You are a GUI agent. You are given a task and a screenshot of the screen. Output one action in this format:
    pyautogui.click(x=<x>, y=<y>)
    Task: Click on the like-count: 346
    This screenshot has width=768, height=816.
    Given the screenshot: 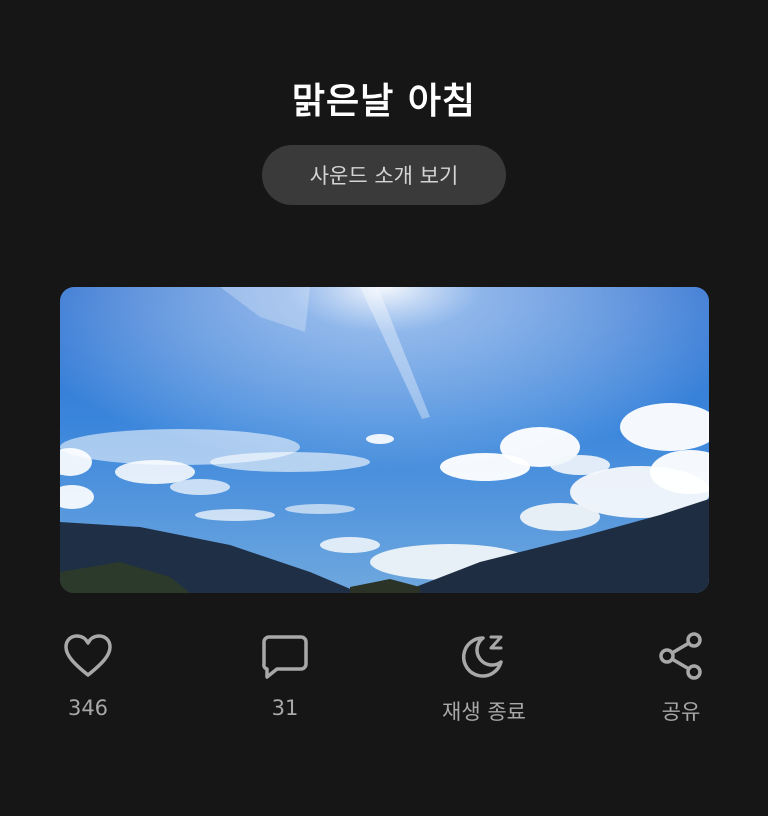 What is the action you would take?
    pyautogui.click(x=88, y=708)
    